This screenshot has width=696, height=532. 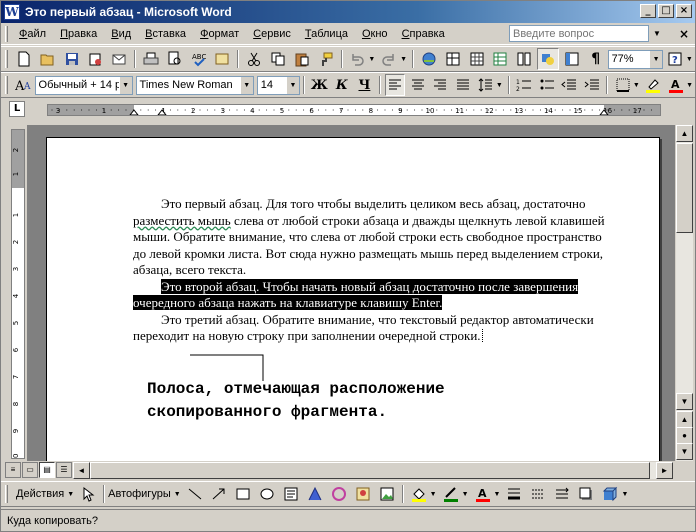 I want to click on menu-window: Окно, so click(x=375, y=34).